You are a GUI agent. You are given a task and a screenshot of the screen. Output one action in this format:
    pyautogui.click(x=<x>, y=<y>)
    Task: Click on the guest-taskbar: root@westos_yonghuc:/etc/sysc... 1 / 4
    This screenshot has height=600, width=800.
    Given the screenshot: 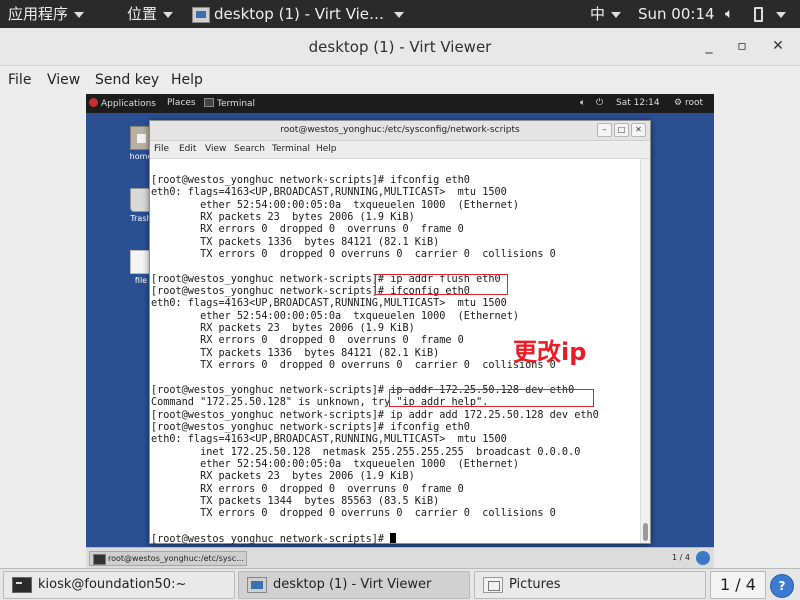 What is the action you would take?
    pyautogui.click(x=400, y=557)
    